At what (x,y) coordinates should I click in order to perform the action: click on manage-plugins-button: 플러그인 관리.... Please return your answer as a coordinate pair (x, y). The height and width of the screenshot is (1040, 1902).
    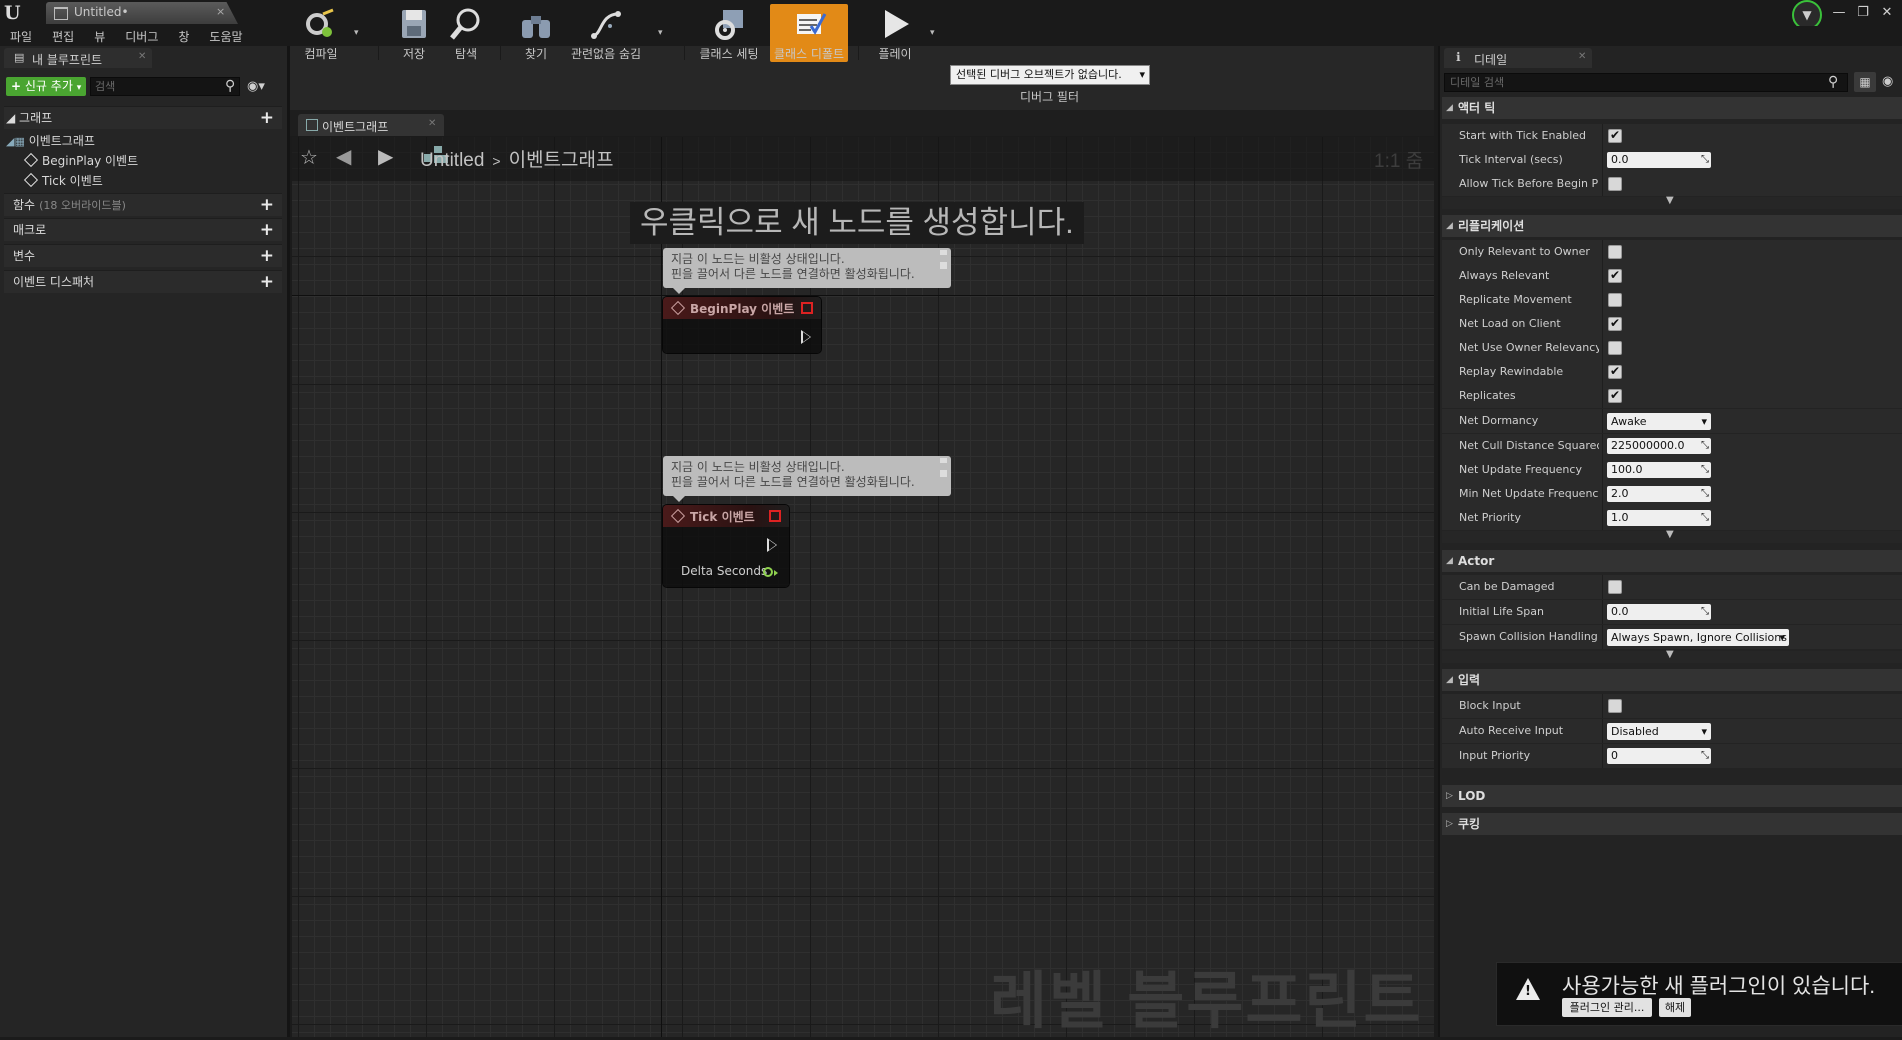
    Looking at the image, I should click on (1607, 1007).